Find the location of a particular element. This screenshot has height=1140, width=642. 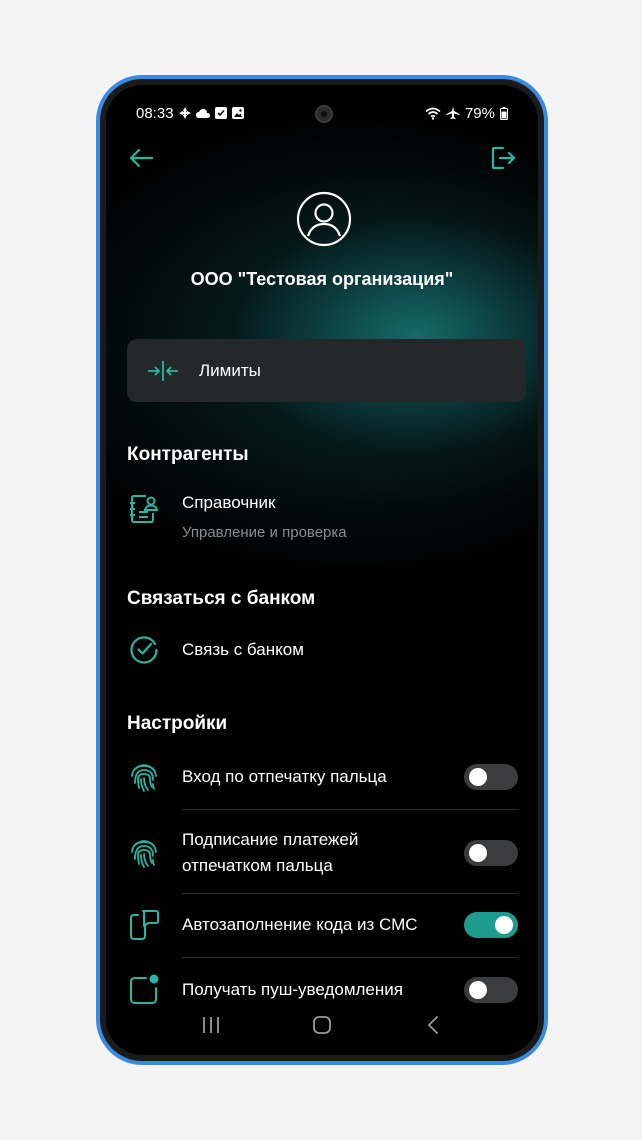

section-title-contact: Связаться с банком is located at coordinates (221, 598).